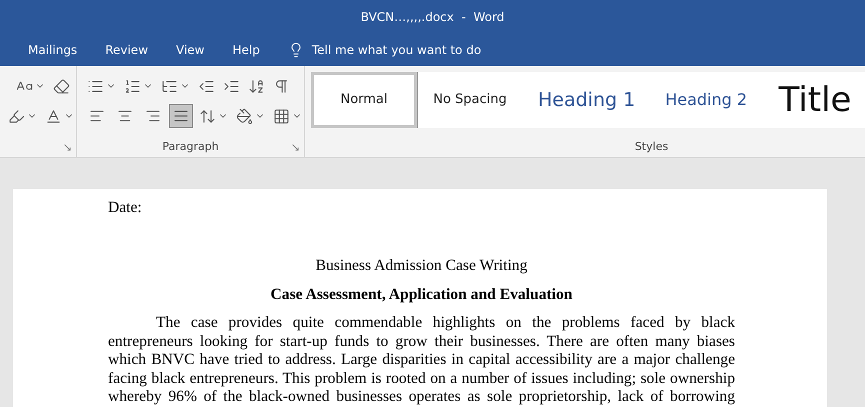  I want to click on show-marks-icon, so click(281, 86).